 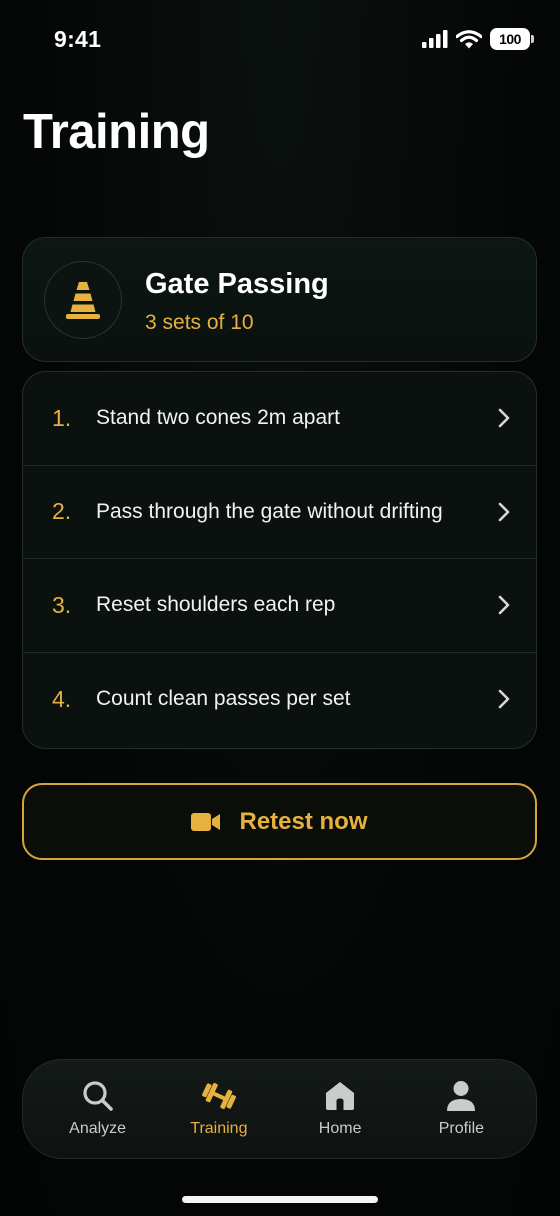 I want to click on step-number: 3., so click(x=62, y=604).